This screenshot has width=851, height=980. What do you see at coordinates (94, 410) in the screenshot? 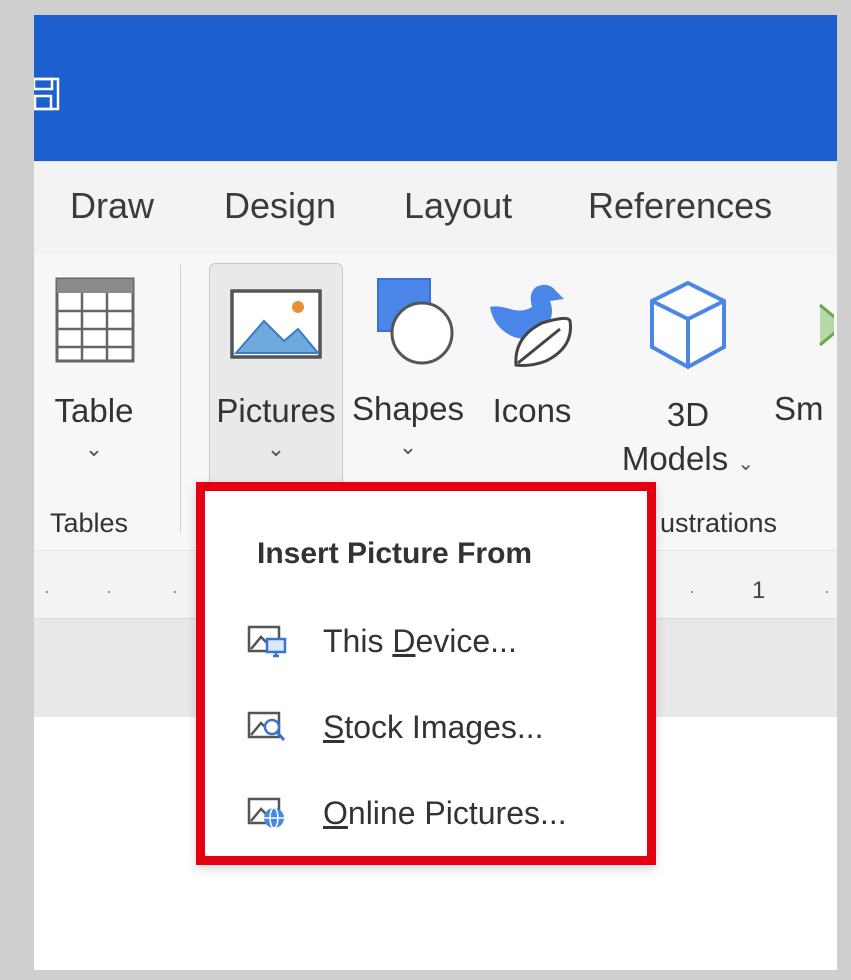
I see `table-label: Table` at bounding box center [94, 410].